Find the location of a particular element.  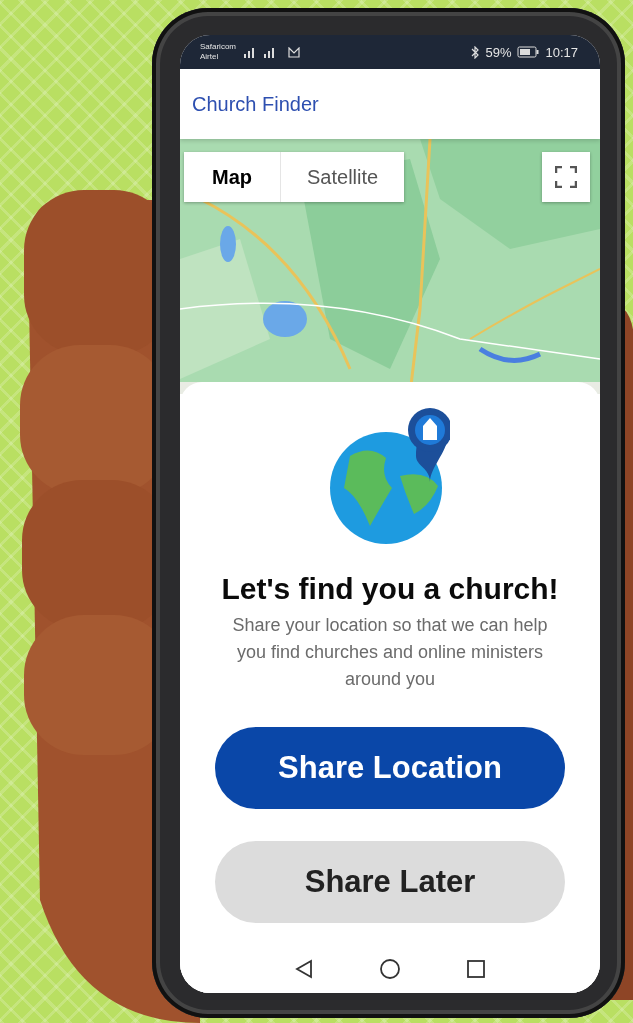

share-location-button: Share Location is located at coordinates (390, 768).